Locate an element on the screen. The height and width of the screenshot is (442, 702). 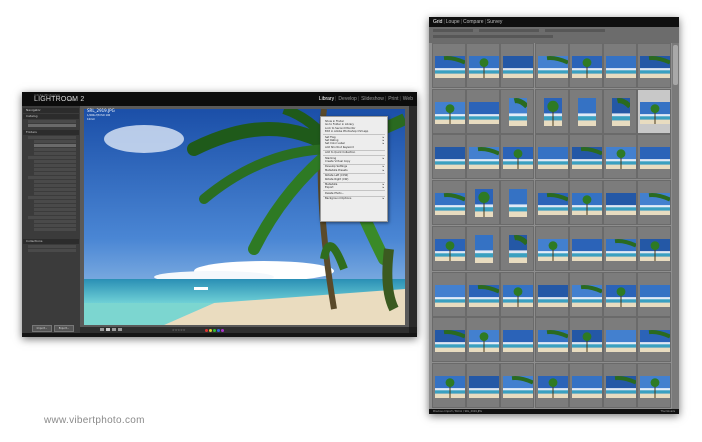
view-tab-survey: Survey is located at coordinates (495, 22).